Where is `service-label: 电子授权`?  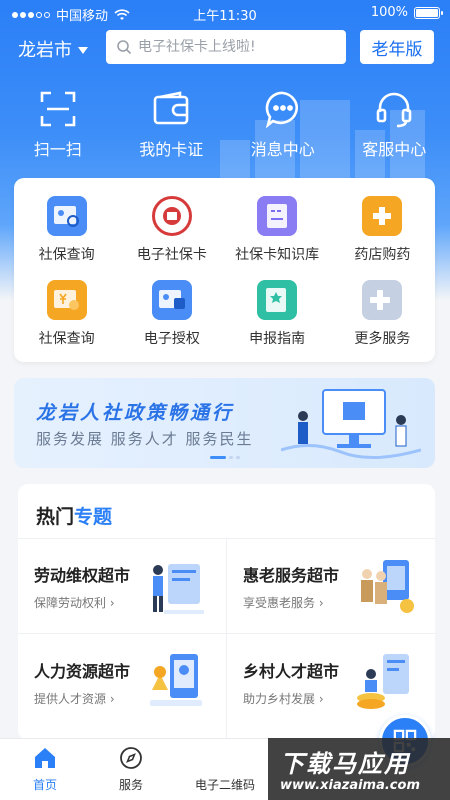 service-label: 电子授权 is located at coordinates (171, 339).